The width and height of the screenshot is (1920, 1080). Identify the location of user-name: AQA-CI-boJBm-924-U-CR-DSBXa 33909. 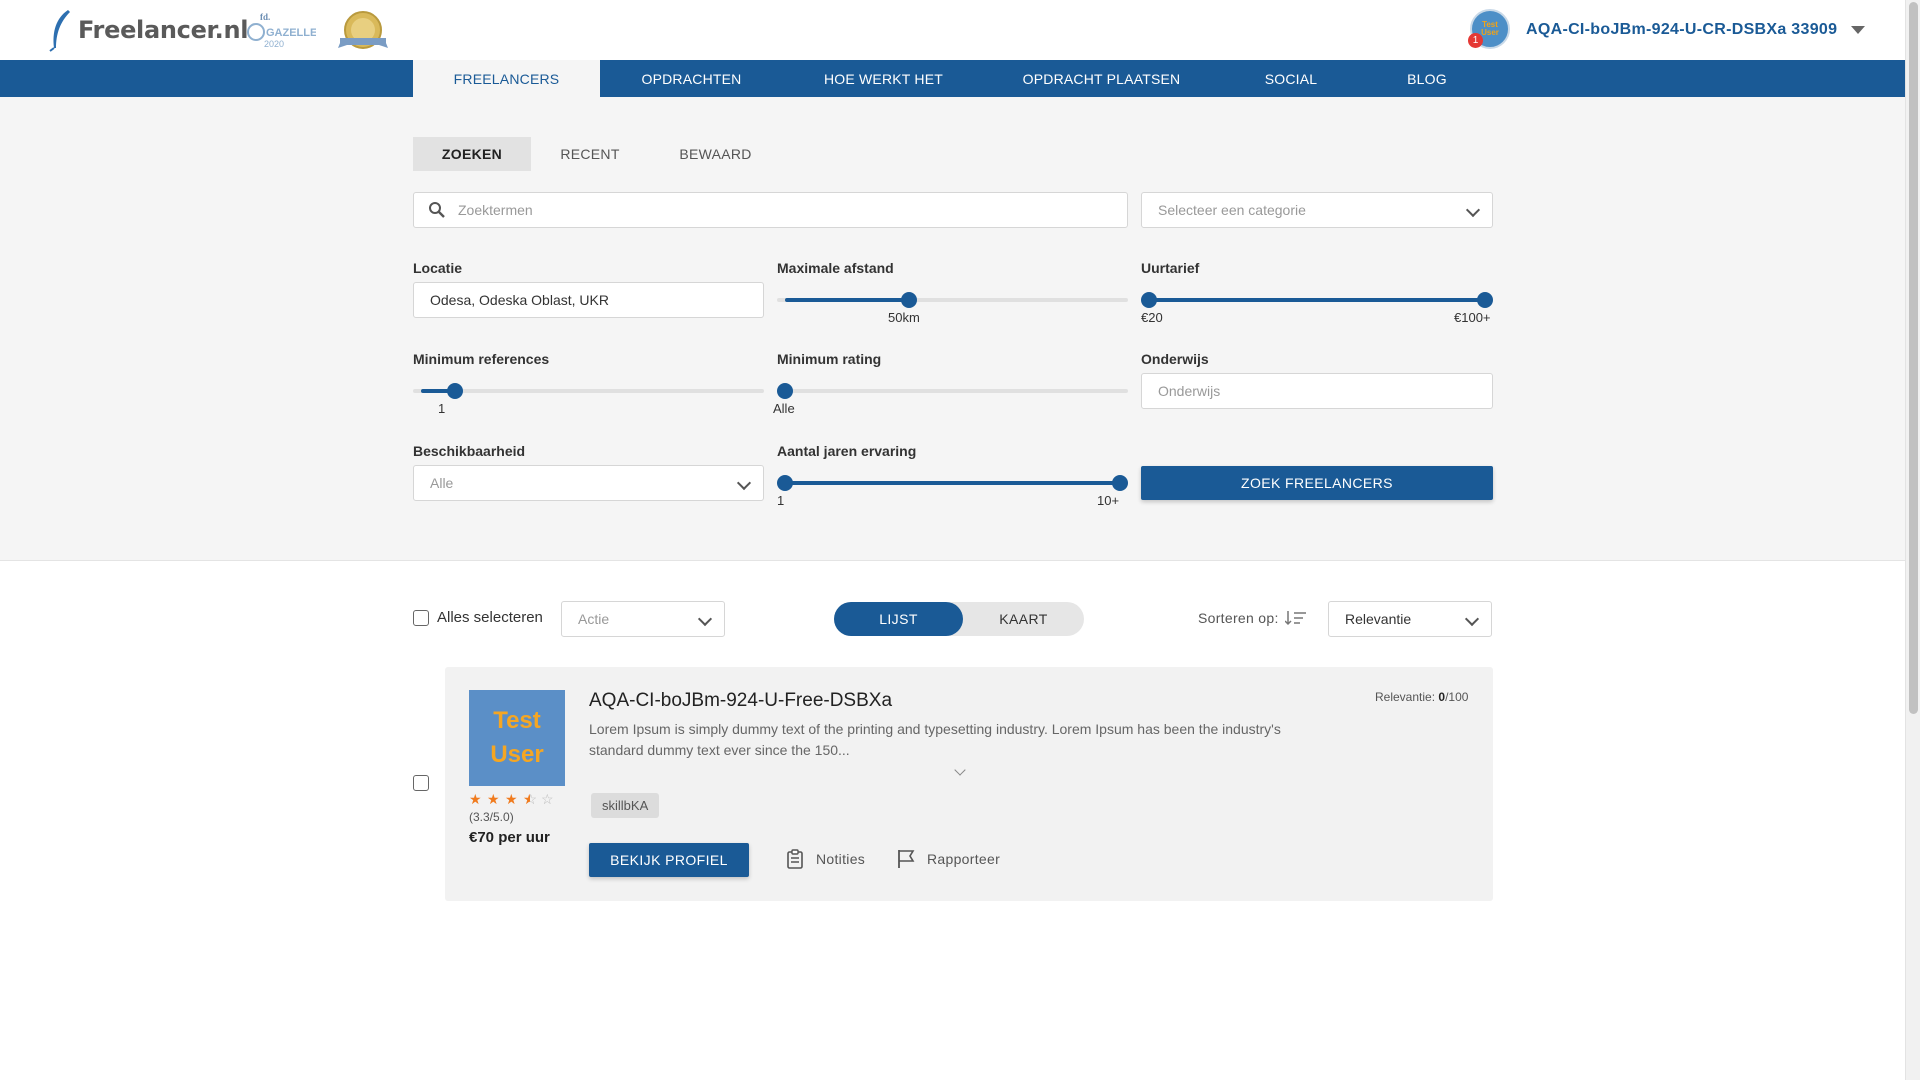
(1681, 30).